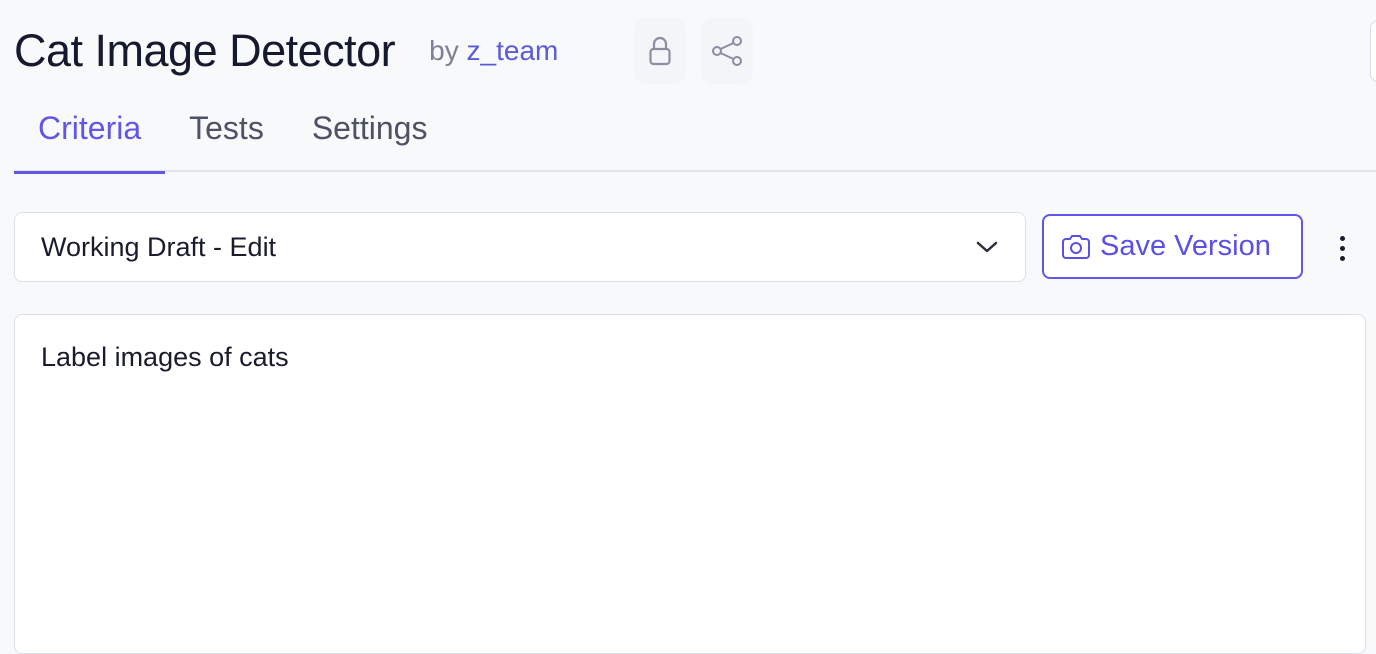 Image resolution: width=1376 pixels, height=654 pixels. I want to click on lock-icon, so click(660, 51).